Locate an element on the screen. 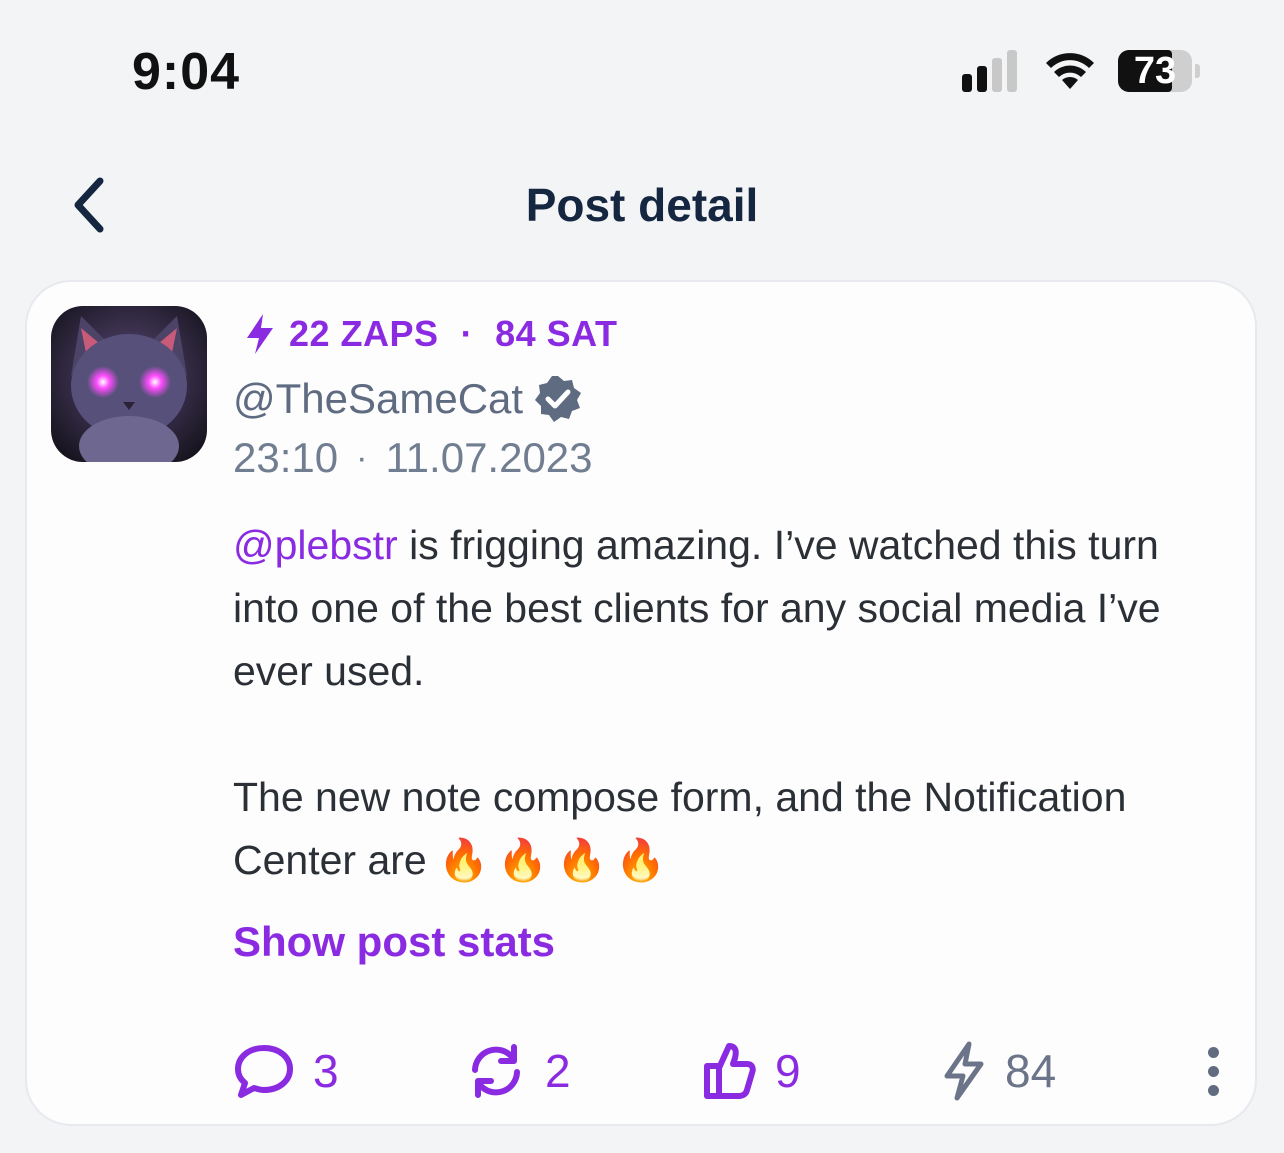 The width and height of the screenshot is (1284, 1153). post-time: 23:10 is located at coordinates (286, 457).